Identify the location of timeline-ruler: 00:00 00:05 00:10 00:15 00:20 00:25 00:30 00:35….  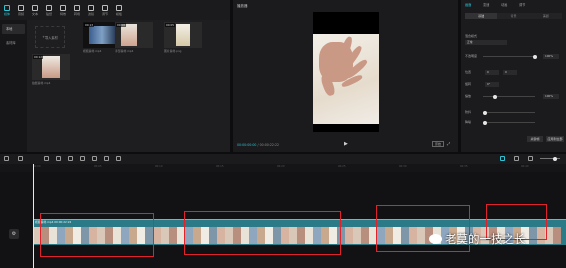
(283, 168).